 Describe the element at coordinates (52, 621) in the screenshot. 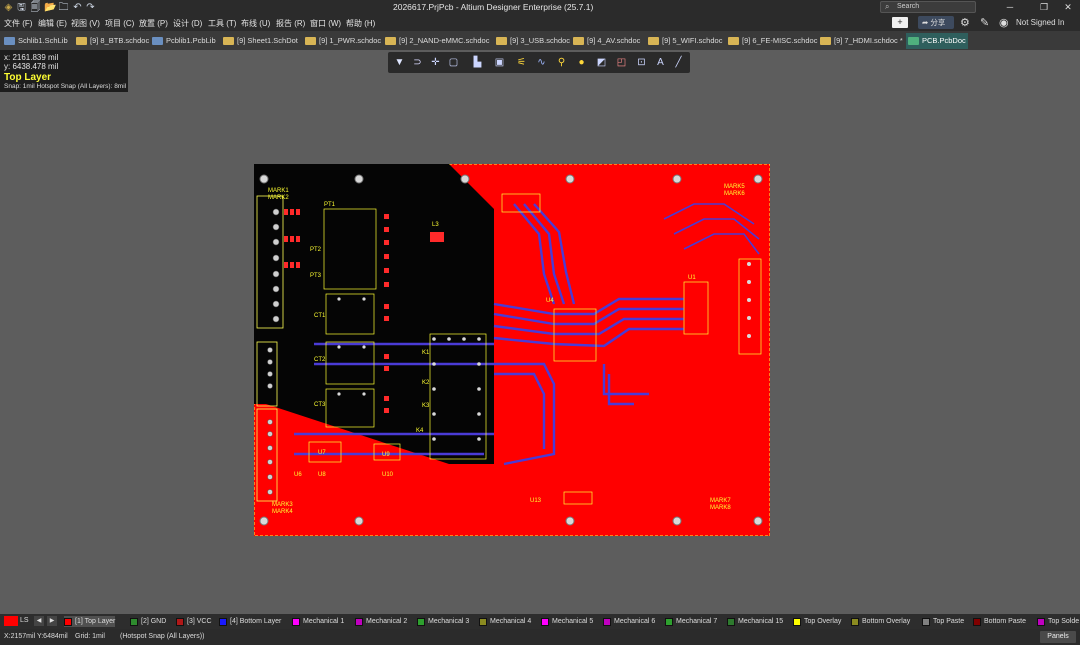

I see `layer-next-arrow: ▶` at that location.